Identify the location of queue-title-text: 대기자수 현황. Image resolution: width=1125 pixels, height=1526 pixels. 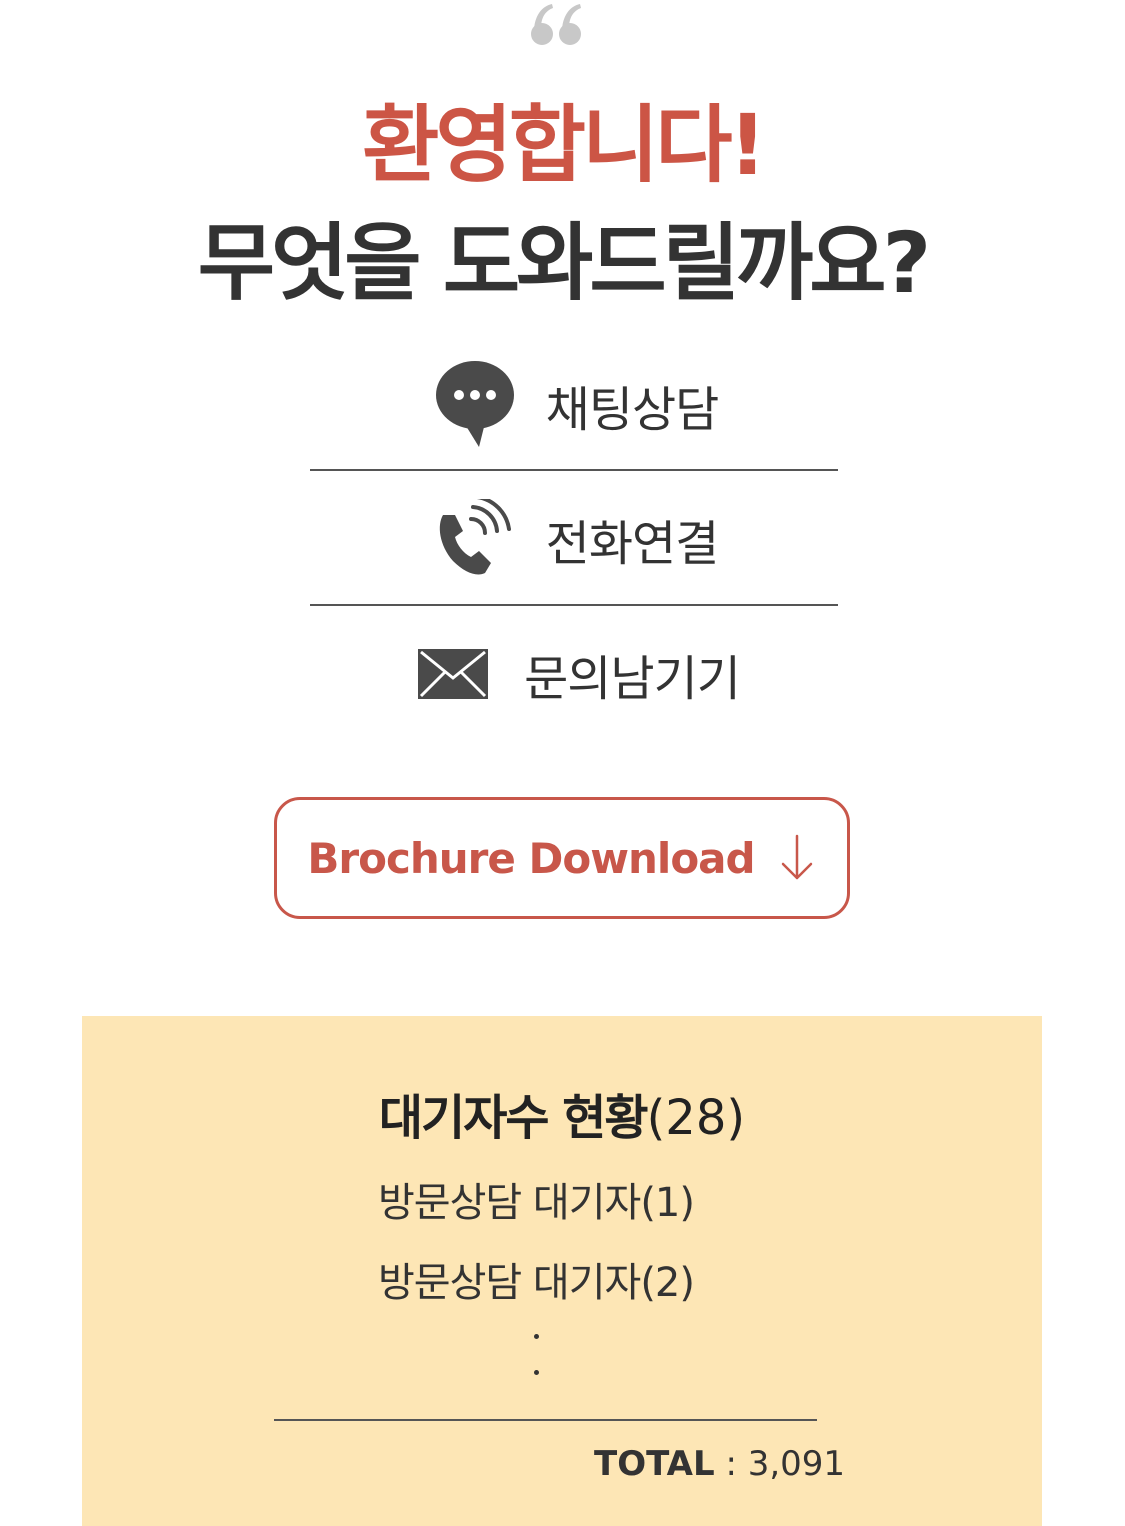
(513, 1118).